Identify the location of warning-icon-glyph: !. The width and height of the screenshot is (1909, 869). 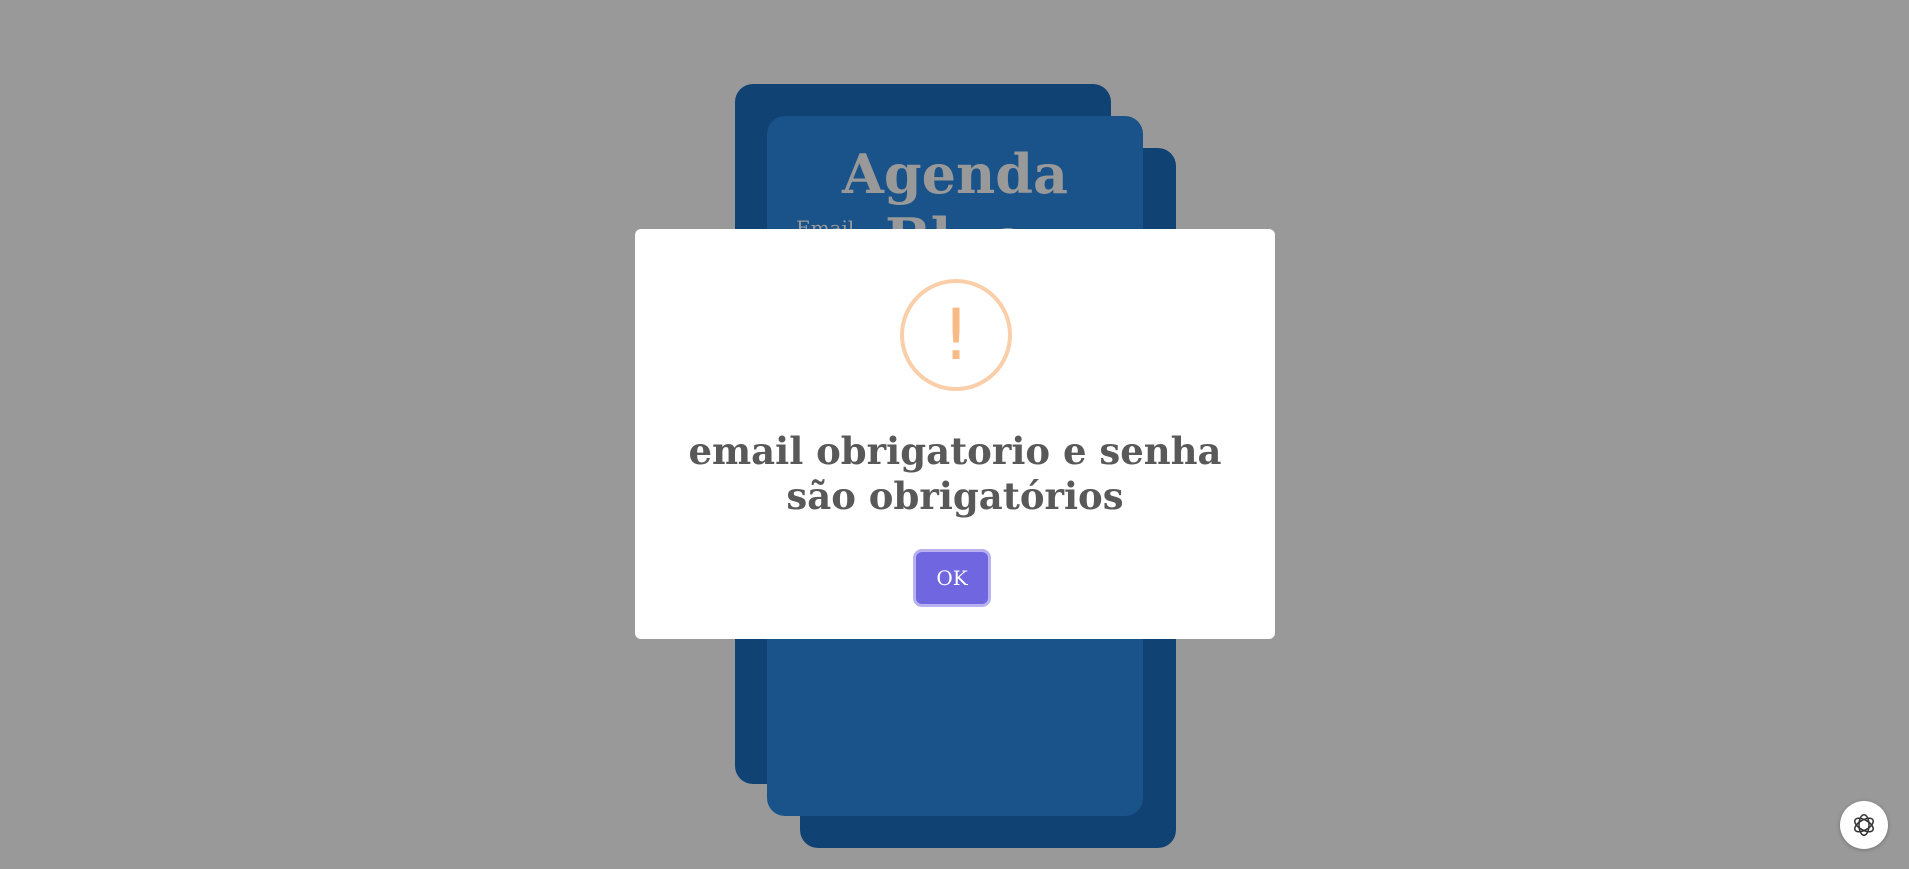
(956, 335).